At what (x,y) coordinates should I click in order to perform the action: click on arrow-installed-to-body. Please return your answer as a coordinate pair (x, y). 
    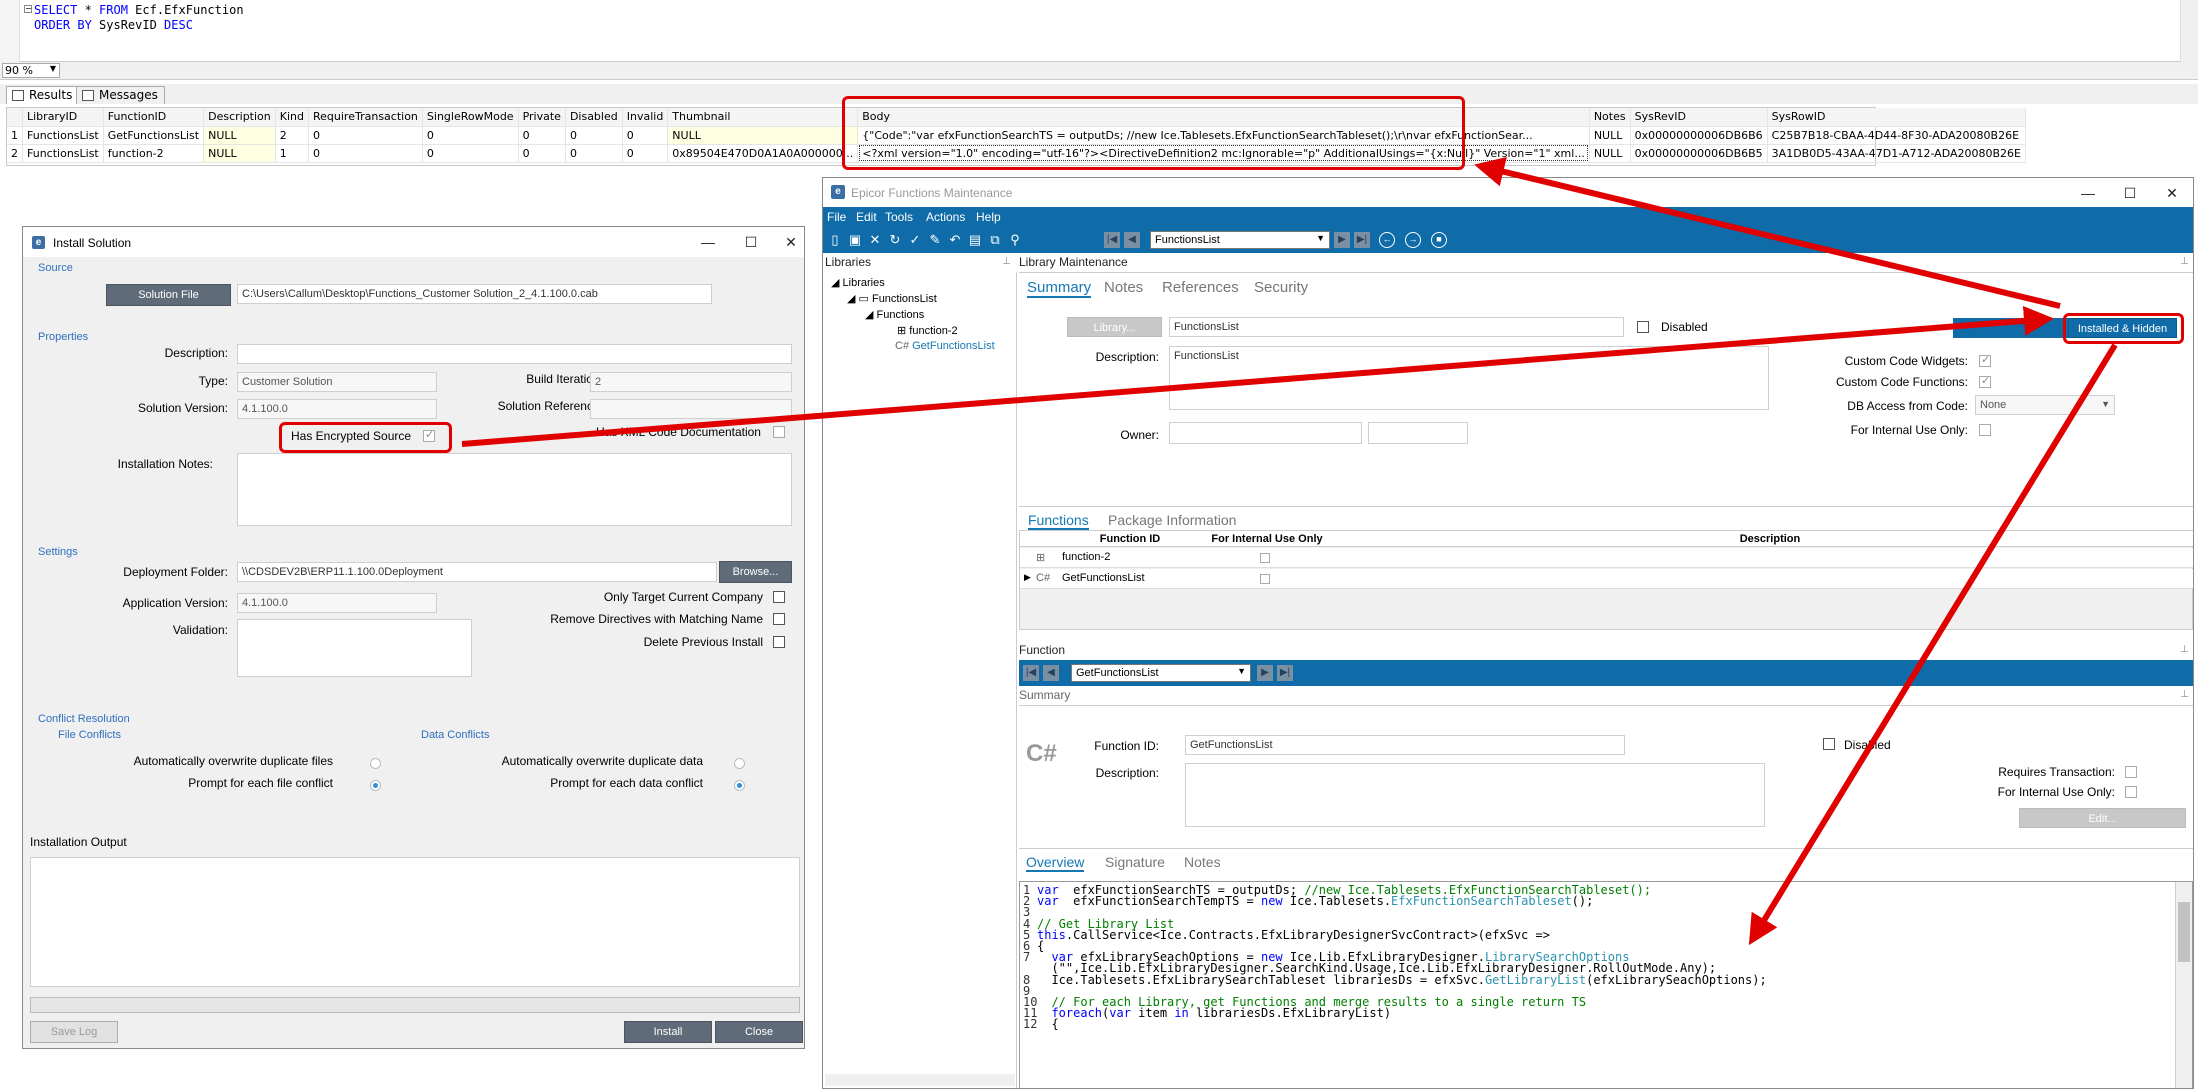
    Looking at the image, I should click on (1767, 233).